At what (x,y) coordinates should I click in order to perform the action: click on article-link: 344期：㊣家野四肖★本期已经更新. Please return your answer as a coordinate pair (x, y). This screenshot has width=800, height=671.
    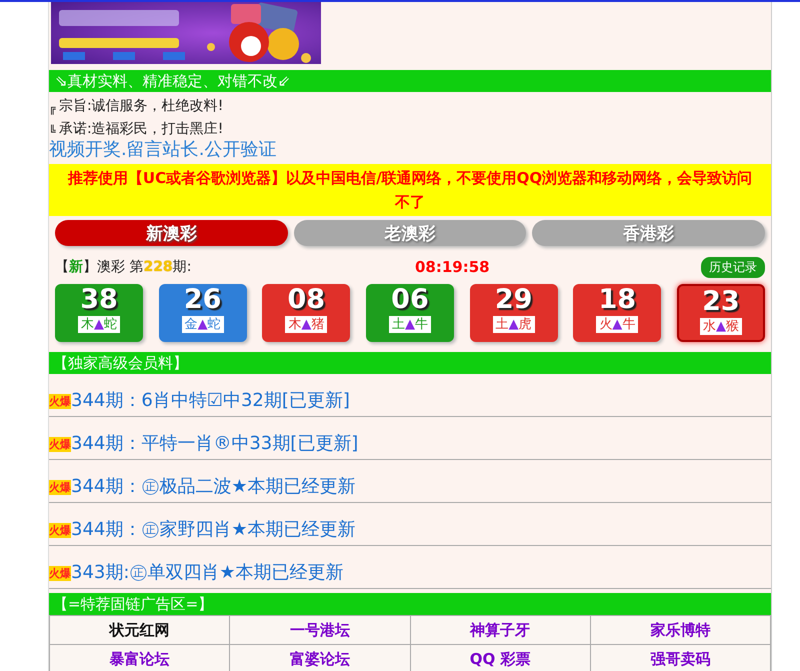
    Looking at the image, I should click on (213, 529).